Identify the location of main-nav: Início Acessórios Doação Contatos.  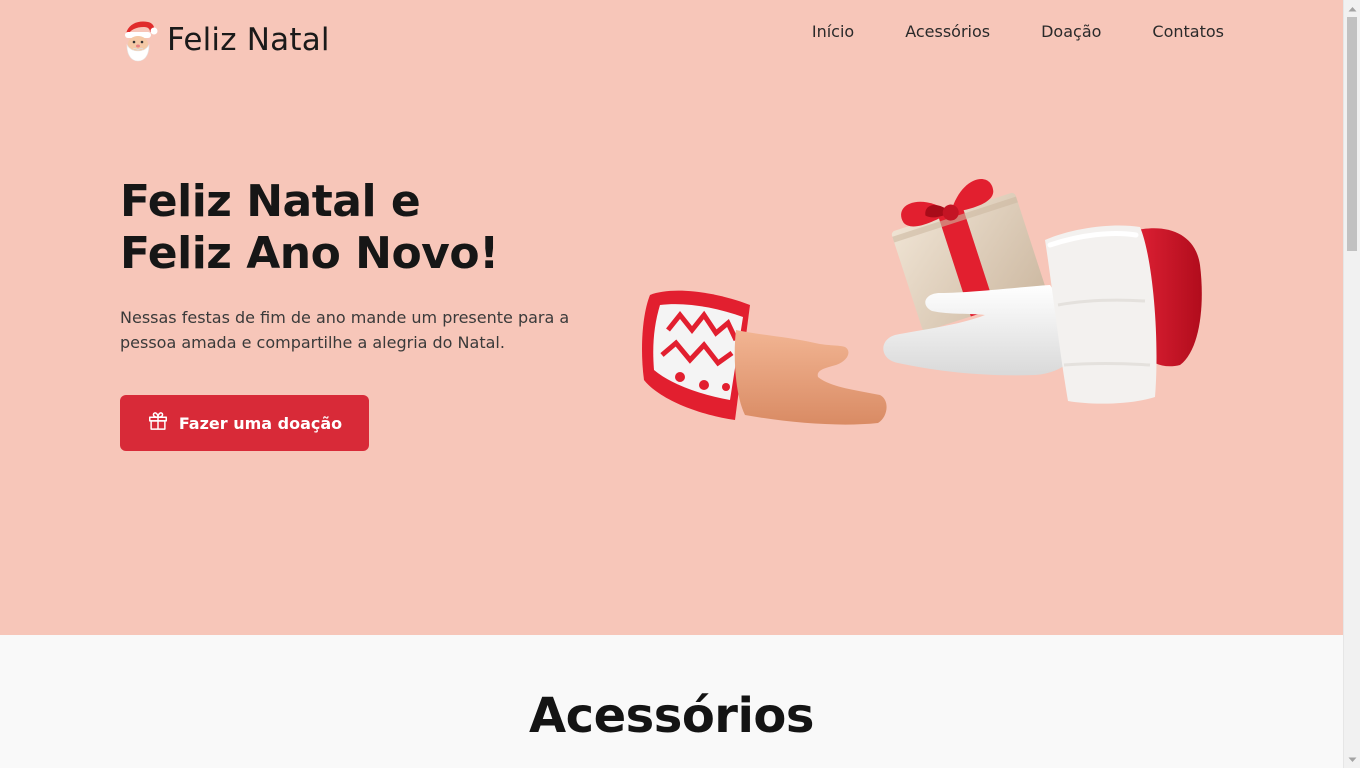
(1018, 32).